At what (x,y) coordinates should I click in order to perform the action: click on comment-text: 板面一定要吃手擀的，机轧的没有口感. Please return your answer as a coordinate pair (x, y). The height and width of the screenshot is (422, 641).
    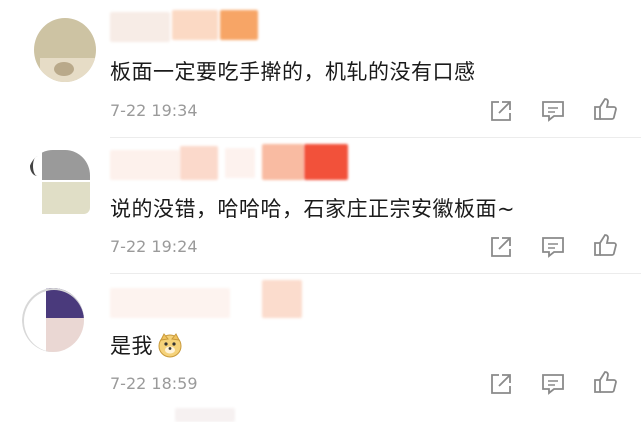
    Looking at the image, I should click on (293, 72).